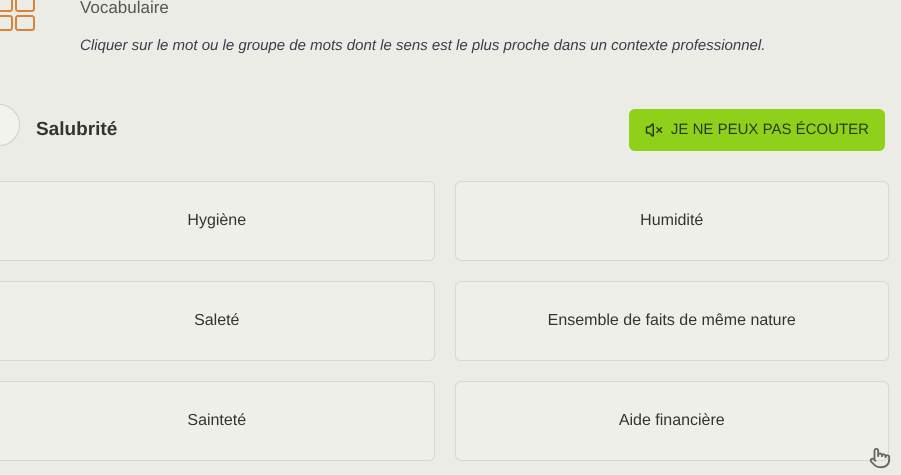  Describe the element at coordinates (880, 458) in the screenshot. I see `hand-cursor-icon` at that location.